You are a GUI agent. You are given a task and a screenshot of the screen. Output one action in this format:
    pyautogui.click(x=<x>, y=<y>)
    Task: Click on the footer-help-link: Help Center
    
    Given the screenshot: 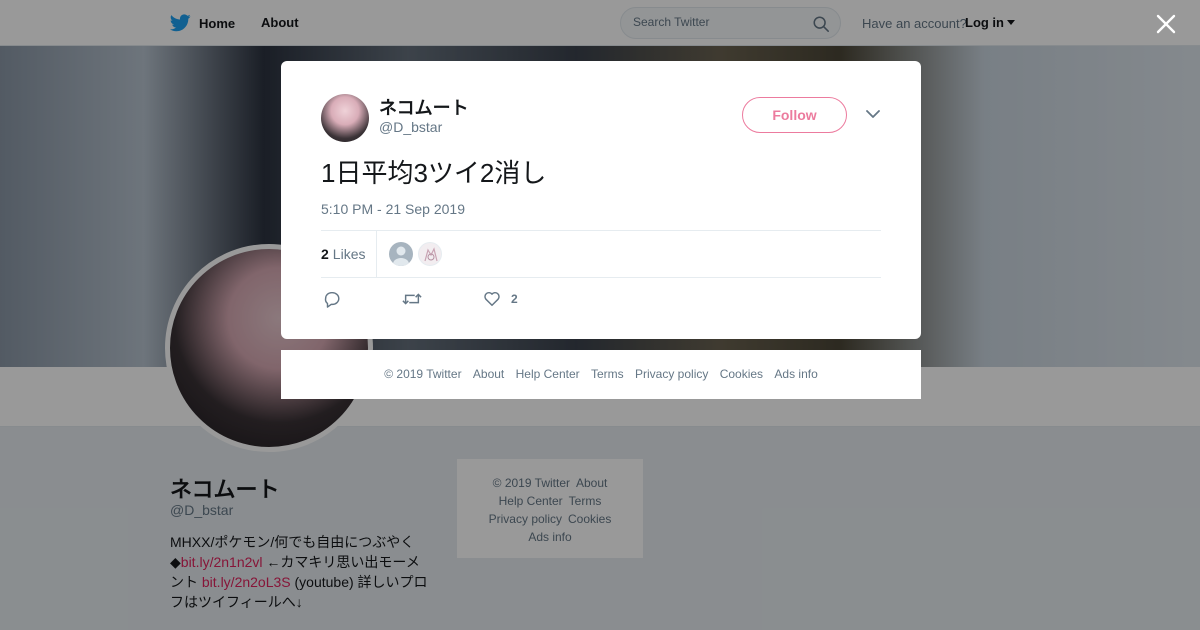 What is the action you would take?
    pyautogui.click(x=548, y=374)
    